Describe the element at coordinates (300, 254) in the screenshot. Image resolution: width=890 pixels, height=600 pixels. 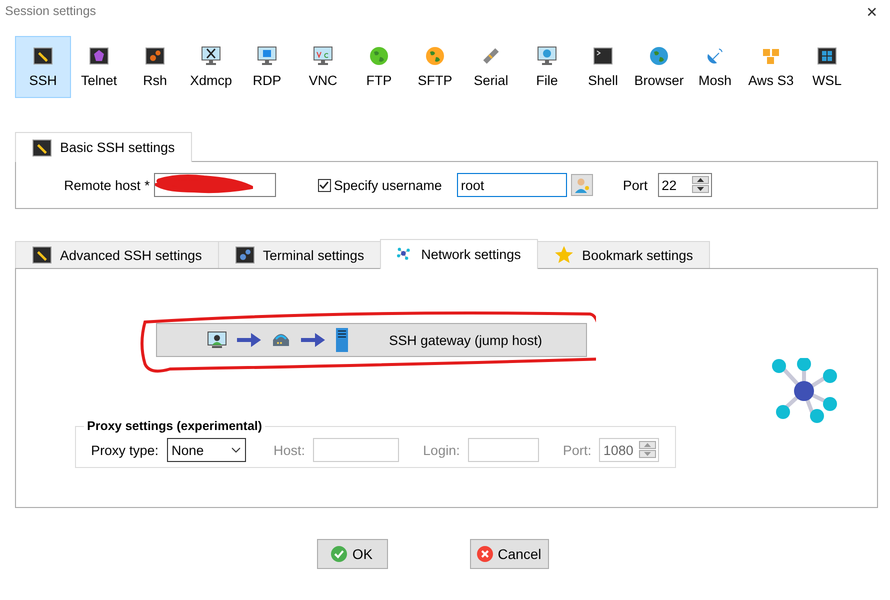
I see `tab: Terminal settings` at that location.